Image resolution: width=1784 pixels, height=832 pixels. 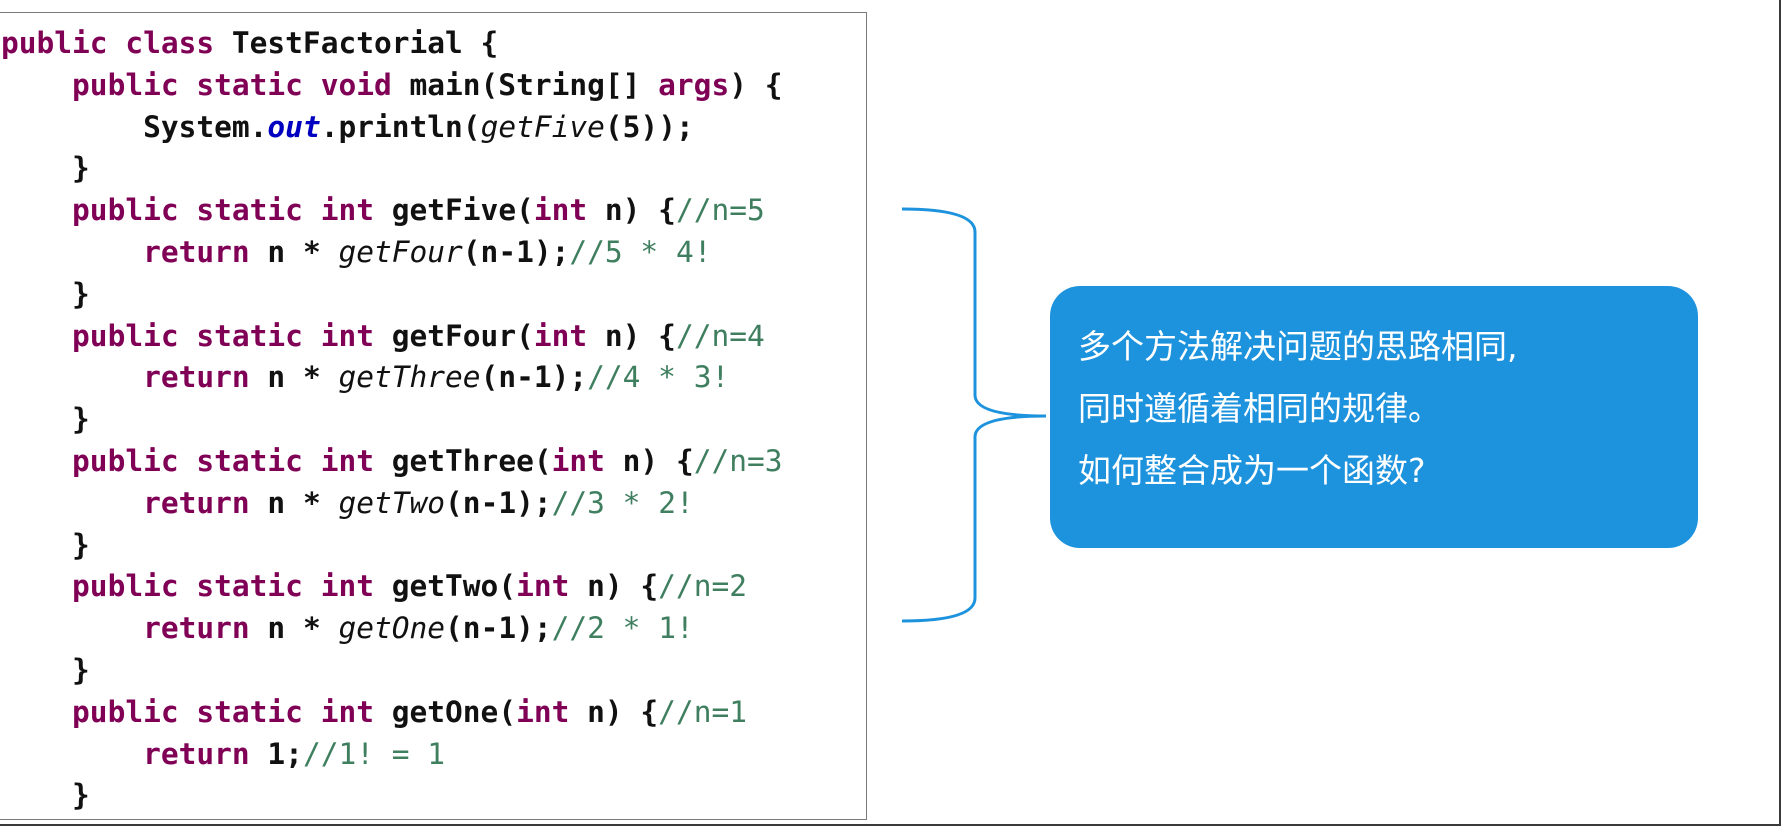 I want to click on callout-line-3: 如何整合成为一个函数?, so click(x=1252, y=470).